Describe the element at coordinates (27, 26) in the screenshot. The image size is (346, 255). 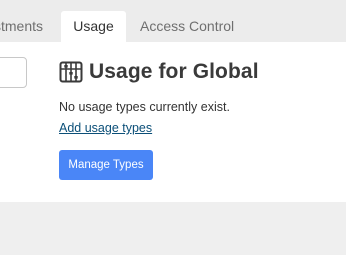
I see `tab-adjustments: stments` at that location.